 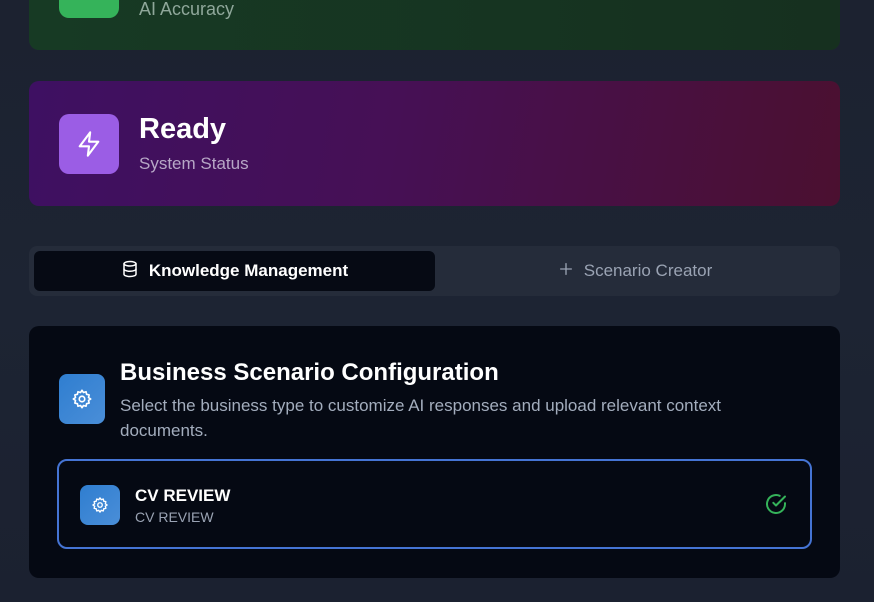 What do you see at coordinates (183, 129) in the screenshot?
I see `system-status-value: Ready` at bounding box center [183, 129].